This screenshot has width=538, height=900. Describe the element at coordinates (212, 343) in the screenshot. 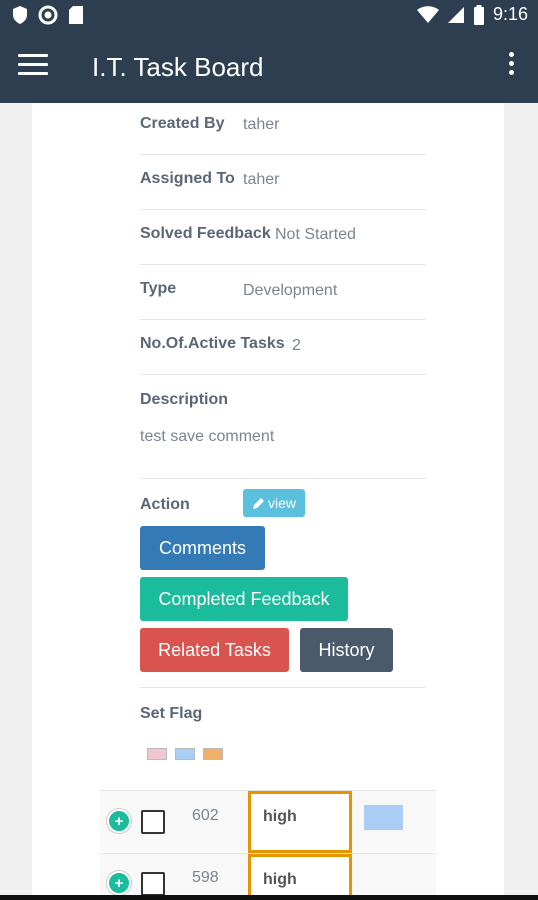

I see `active-tasks-label: No.Of.Active Tasks` at that location.